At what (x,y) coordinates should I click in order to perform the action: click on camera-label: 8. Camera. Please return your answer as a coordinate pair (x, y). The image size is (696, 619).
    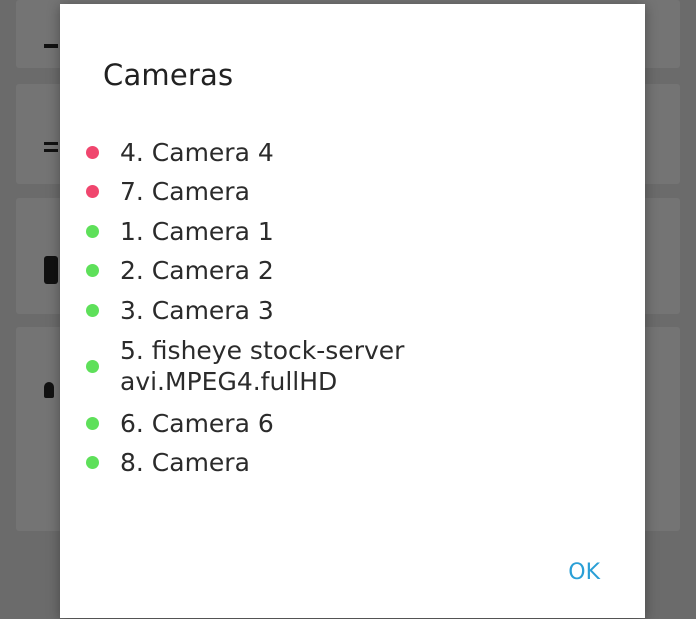
    Looking at the image, I should click on (185, 462).